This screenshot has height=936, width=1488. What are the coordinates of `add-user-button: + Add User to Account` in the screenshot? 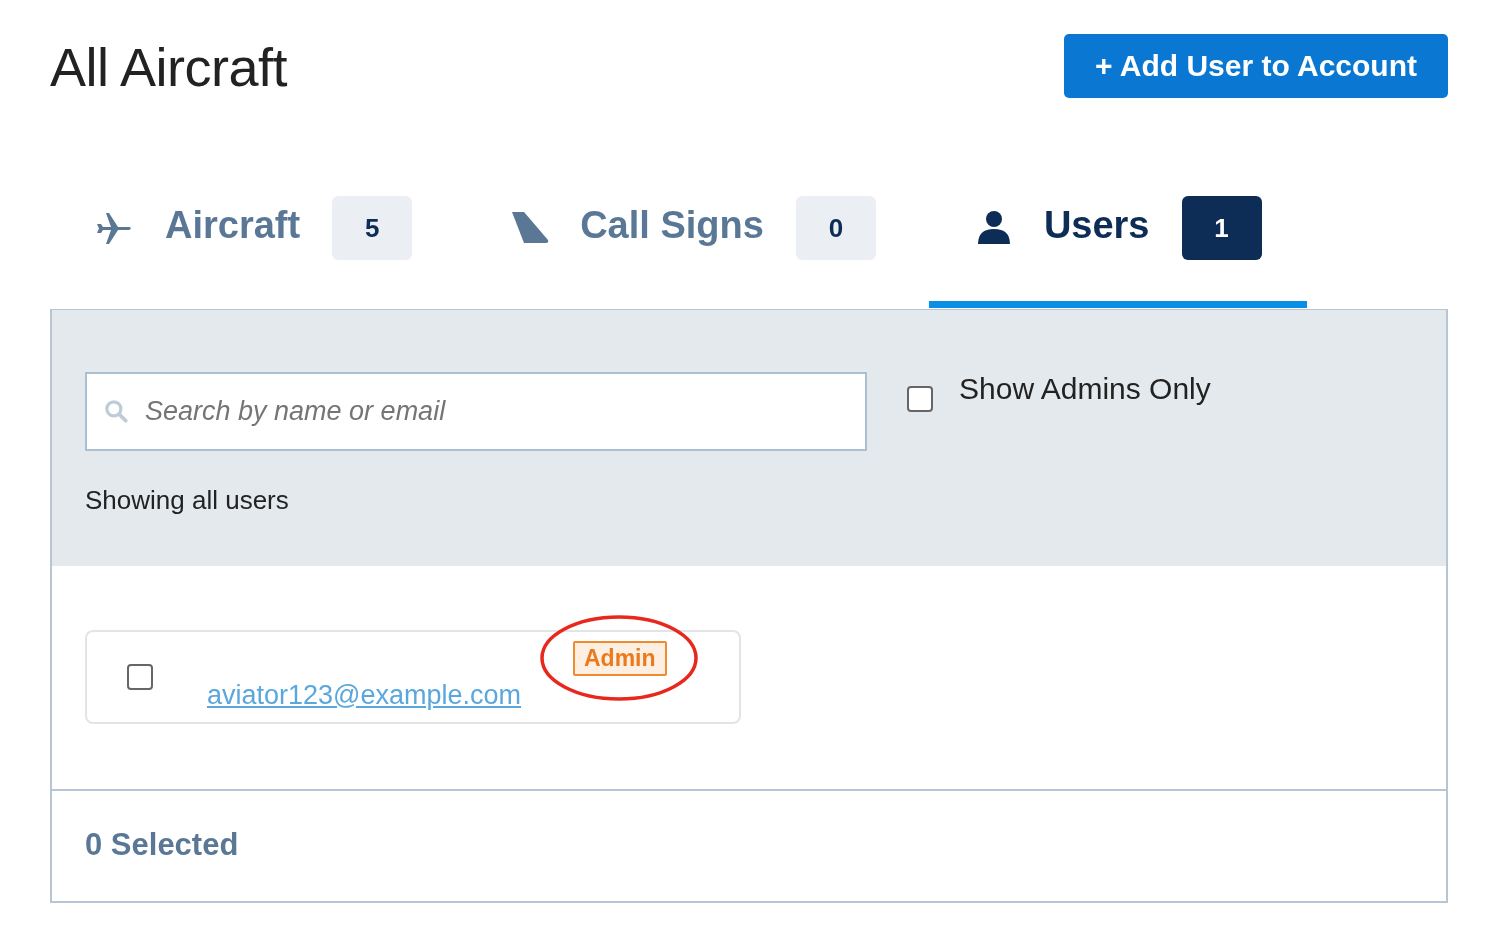 It's located at (1256, 66).